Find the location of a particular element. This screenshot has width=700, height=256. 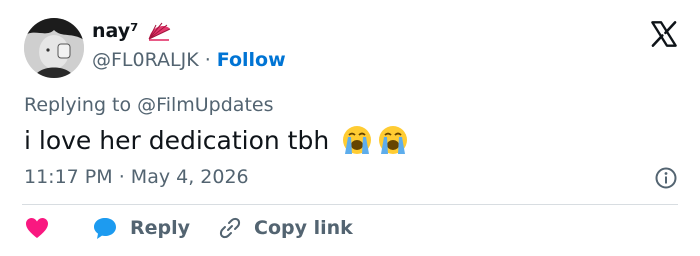

x-logo-icon is located at coordinates (664, 34).